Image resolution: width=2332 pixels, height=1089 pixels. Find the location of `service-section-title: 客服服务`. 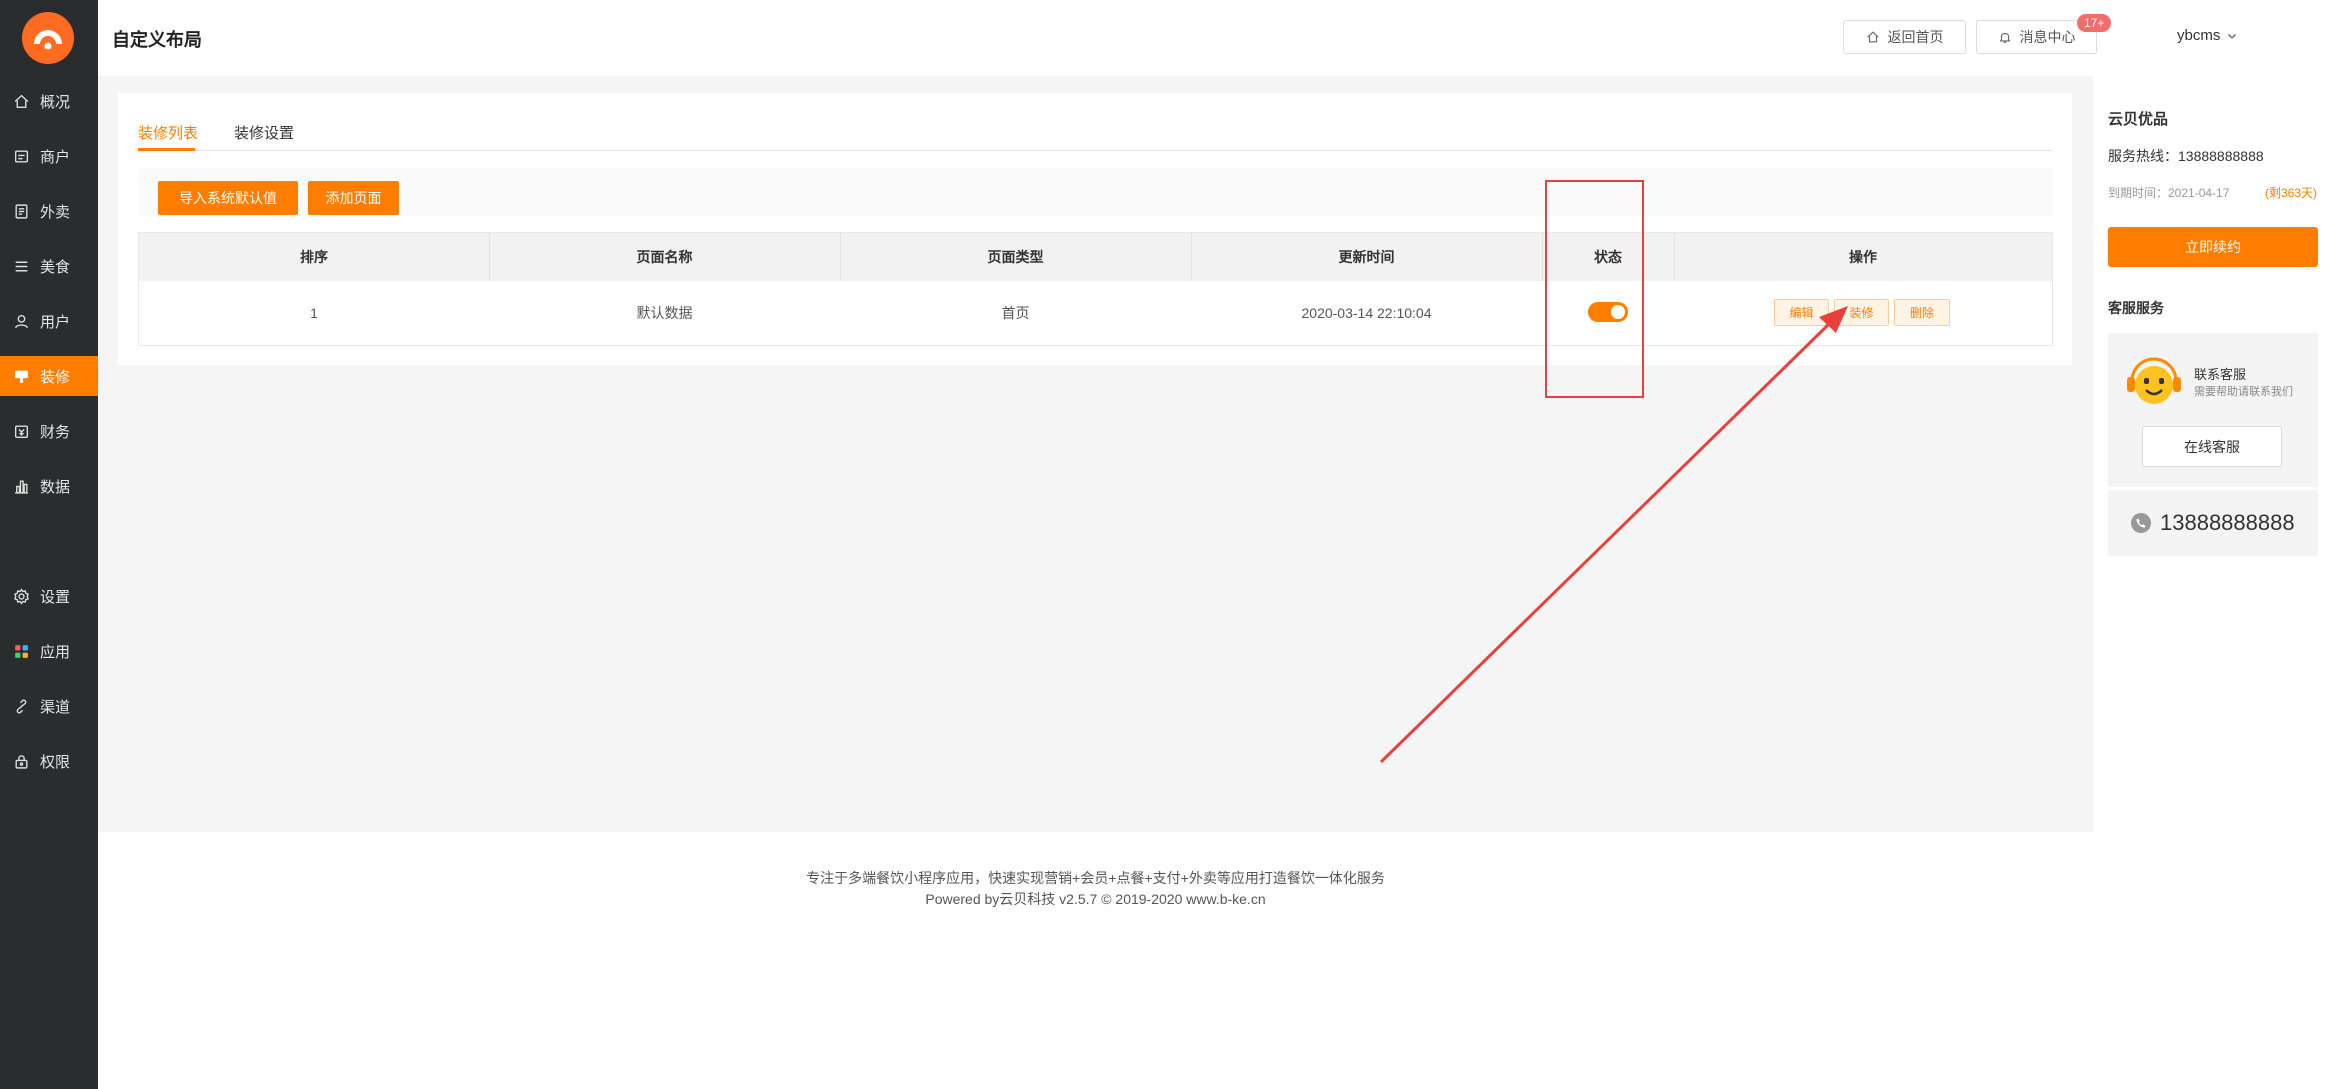

service-section-title: 客服服务 is located at coordinates (2136, 308).